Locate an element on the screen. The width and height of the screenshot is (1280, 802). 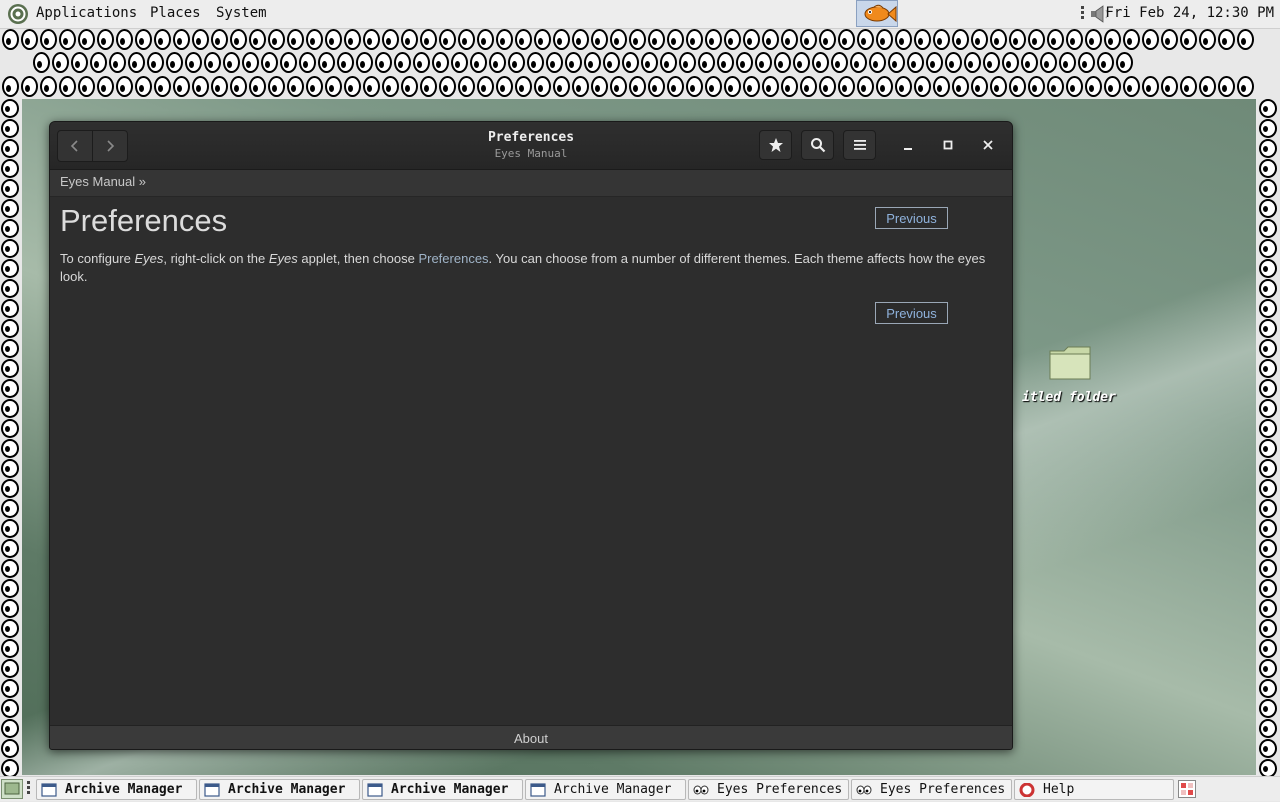
distro-logo-icon is located at coordinates (18, 14).